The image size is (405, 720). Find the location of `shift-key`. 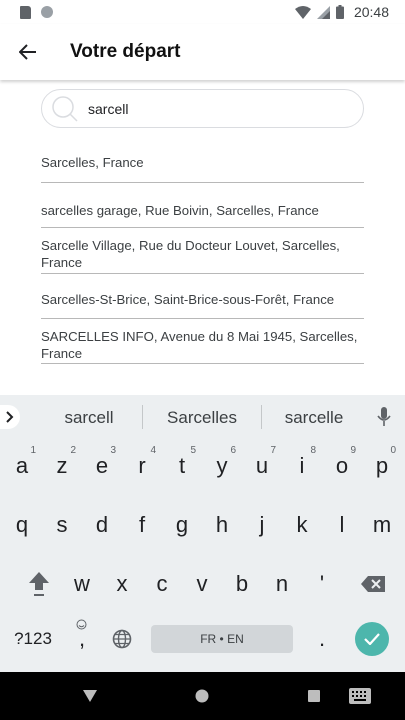

shift-key is located at coordinates (39, 584).